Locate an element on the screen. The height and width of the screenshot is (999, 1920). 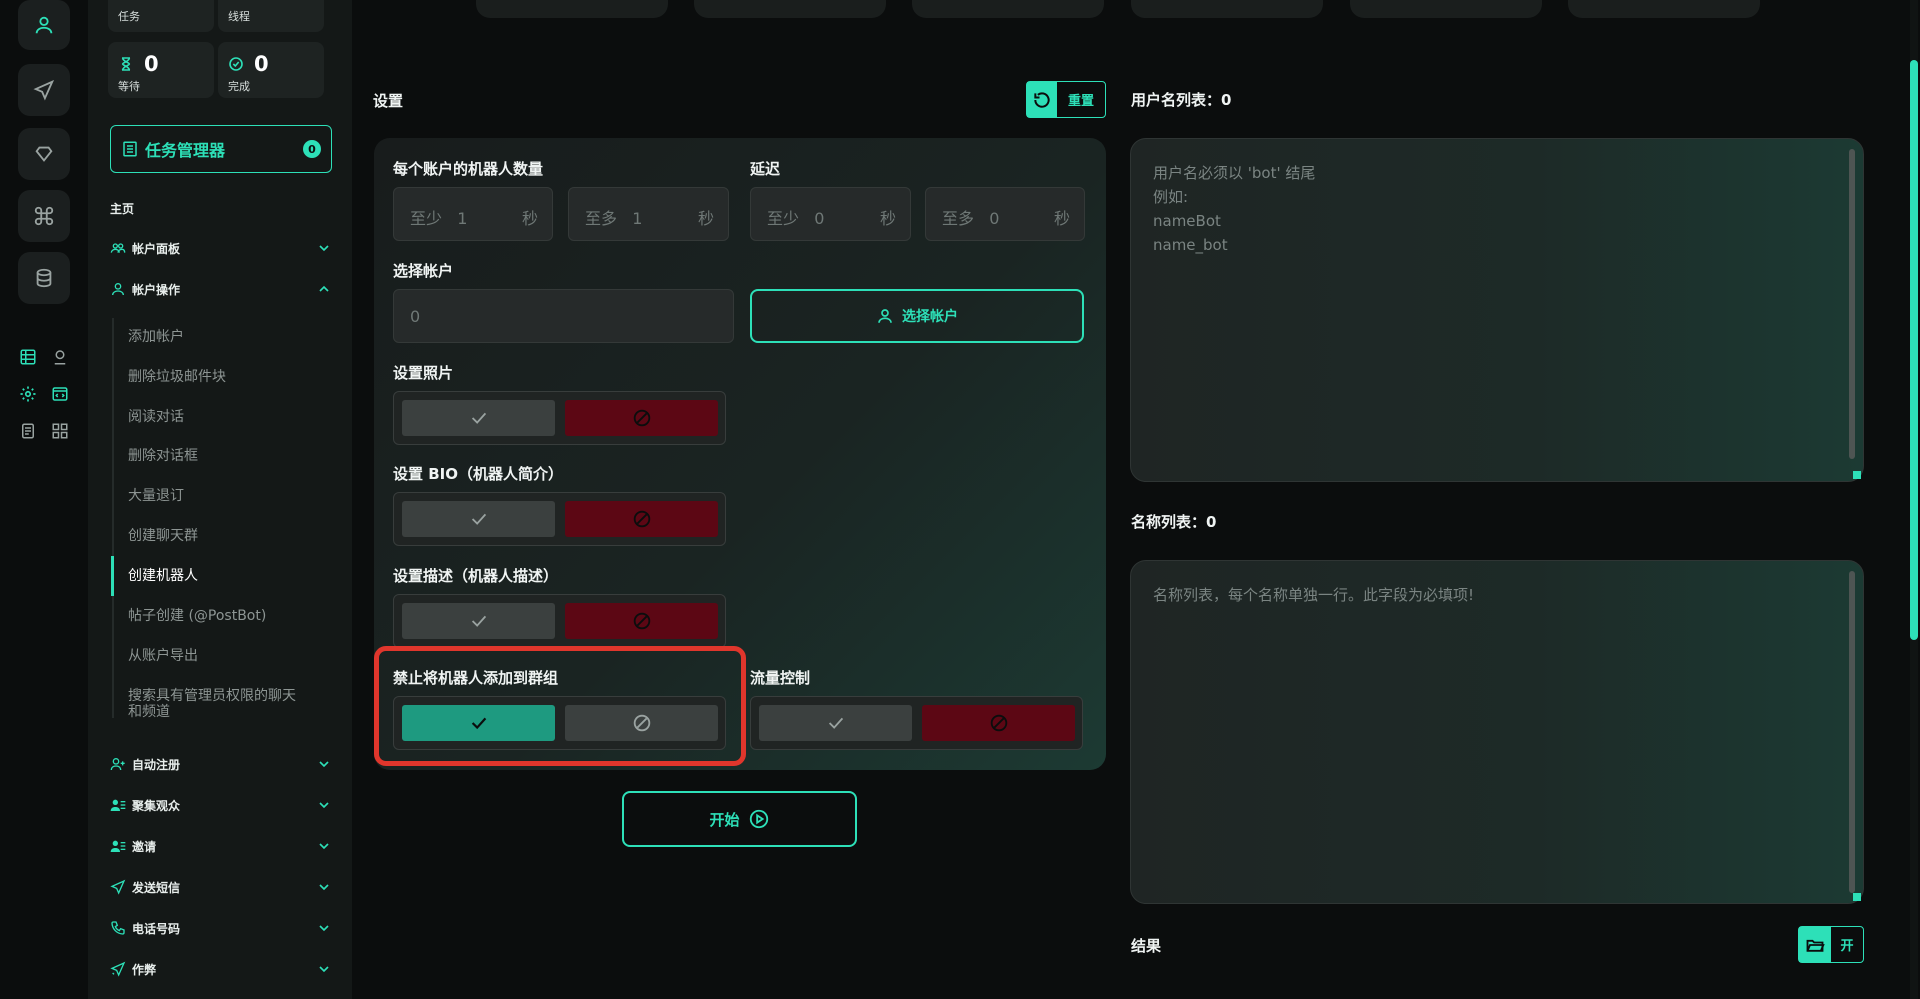
nav-invite: 邀请 is located at coordinates (221, 846).